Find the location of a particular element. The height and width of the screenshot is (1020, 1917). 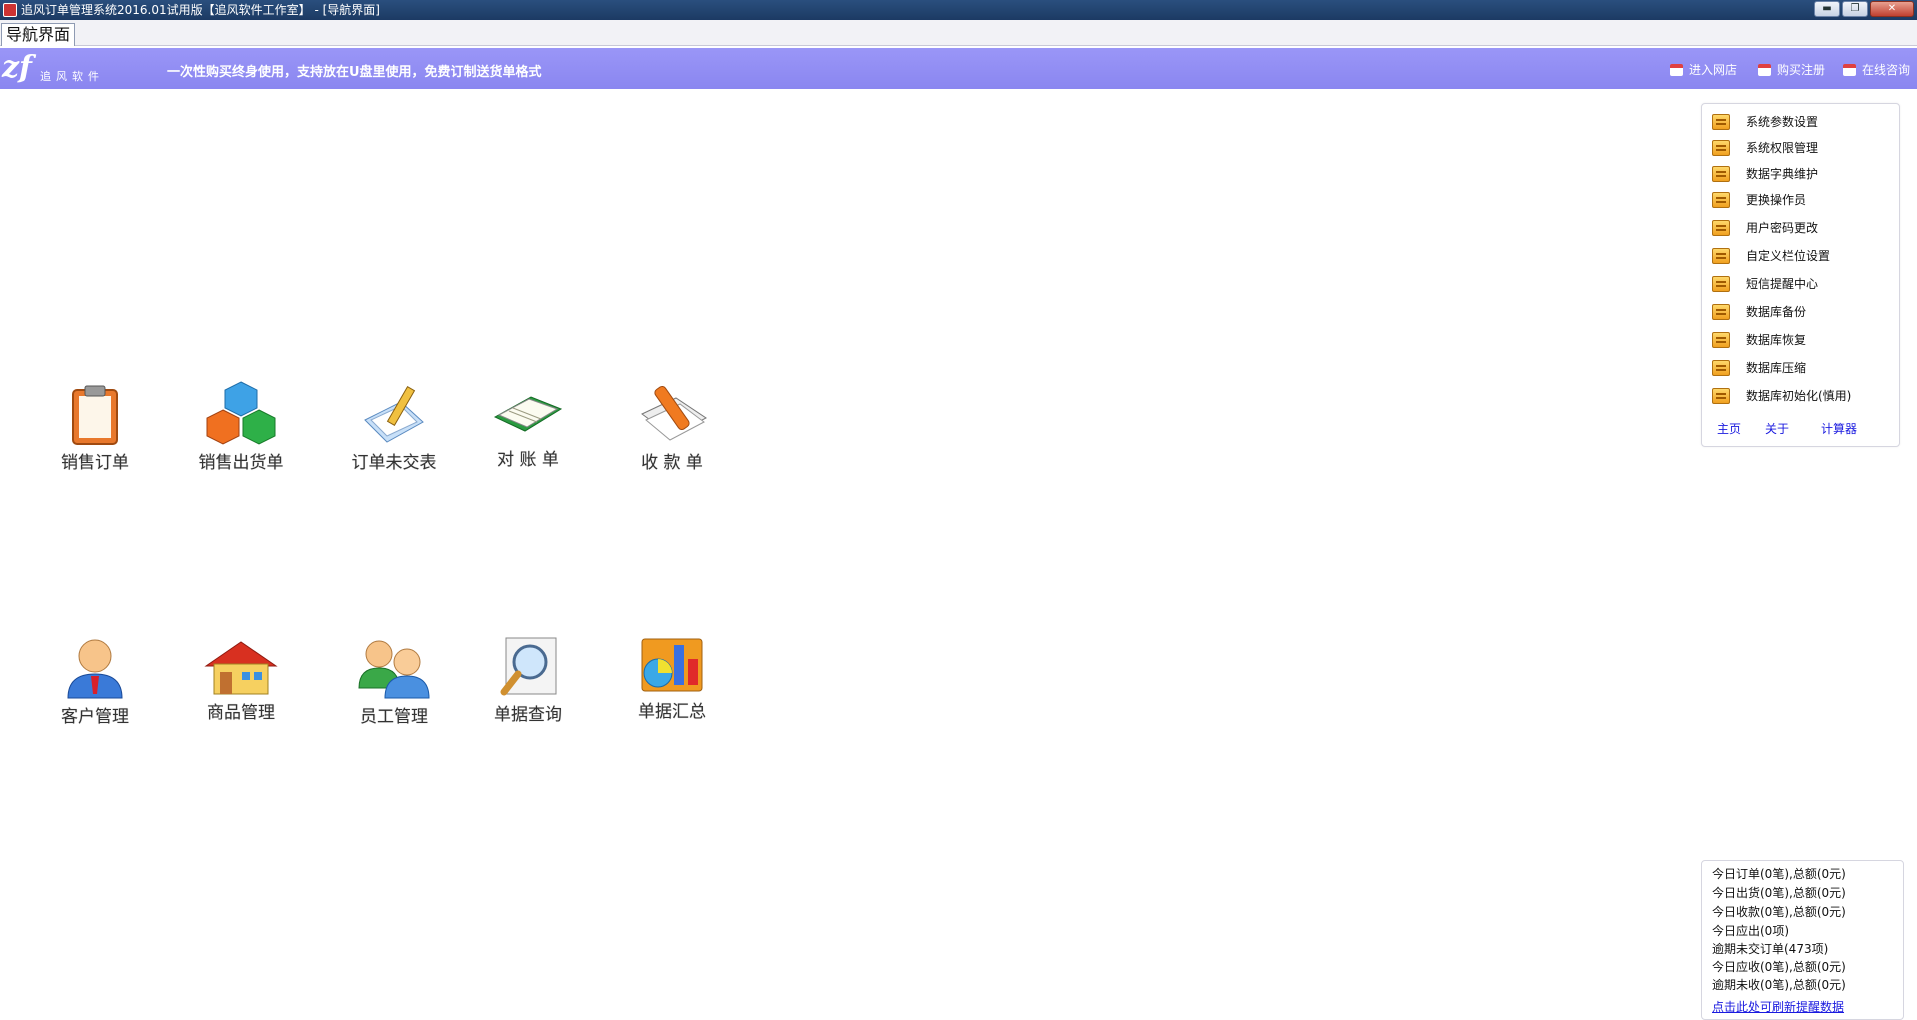

side-item-label: 数据库备份 is located at coordinates (1776, 312).